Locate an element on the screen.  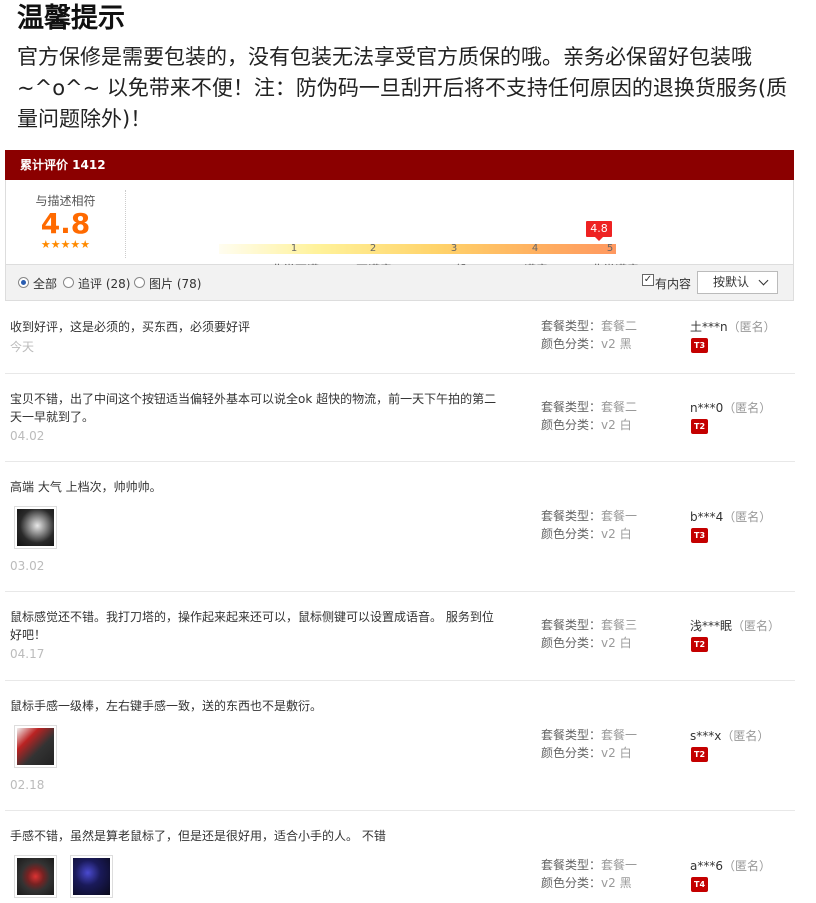
reviewer-name: a***6 is located at coordinates (706, 866).